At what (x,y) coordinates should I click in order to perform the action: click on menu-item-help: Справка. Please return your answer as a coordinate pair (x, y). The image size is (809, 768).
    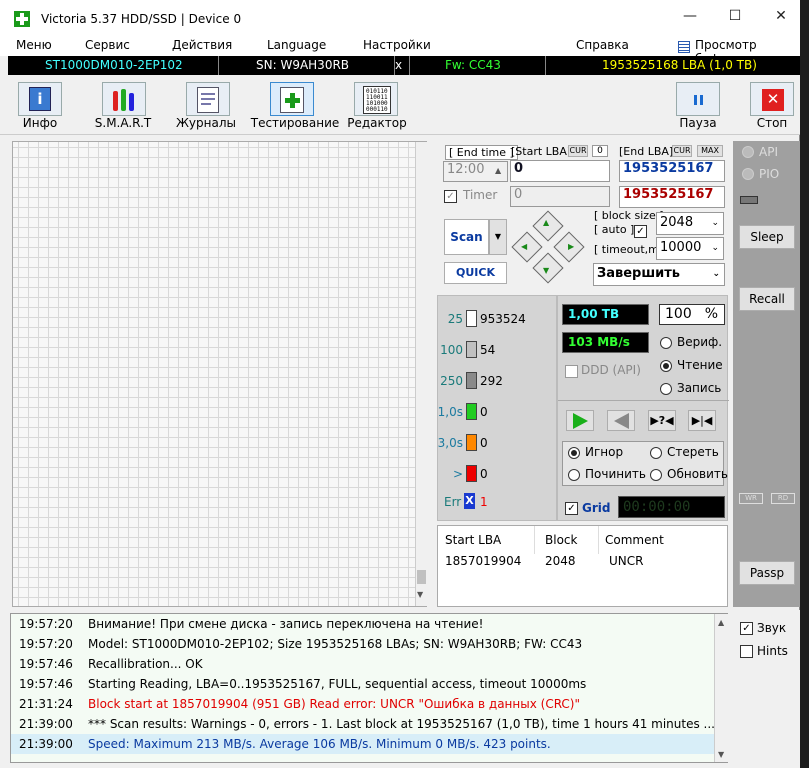
    Looking at the image, I should click on (602, 45).